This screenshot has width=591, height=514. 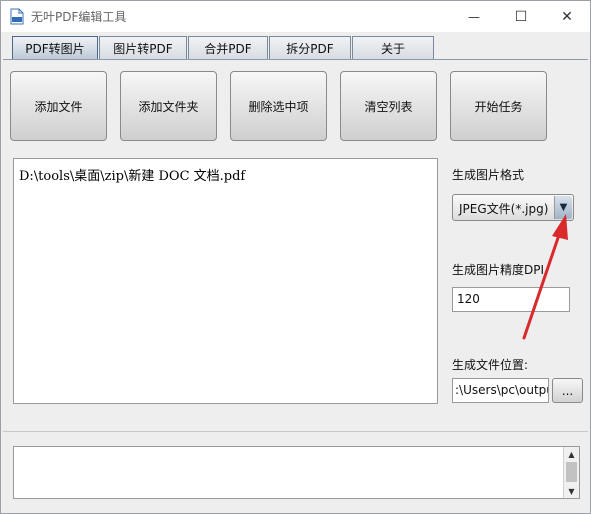 I want to click on chevron-down-icon: ▼, so click(x=563, y=207).